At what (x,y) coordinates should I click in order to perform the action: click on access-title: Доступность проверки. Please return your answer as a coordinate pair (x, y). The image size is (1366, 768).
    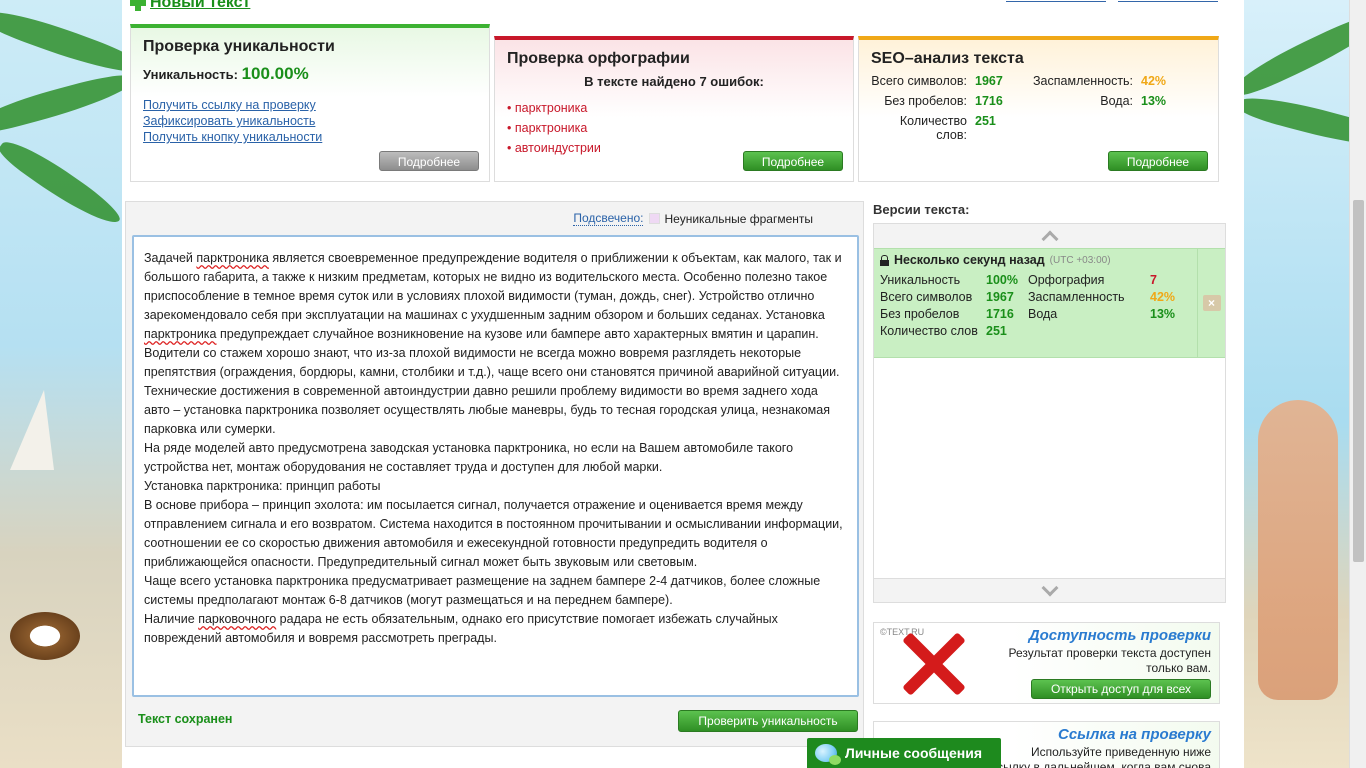
    Looking at the image, I should click on (1119, 635).